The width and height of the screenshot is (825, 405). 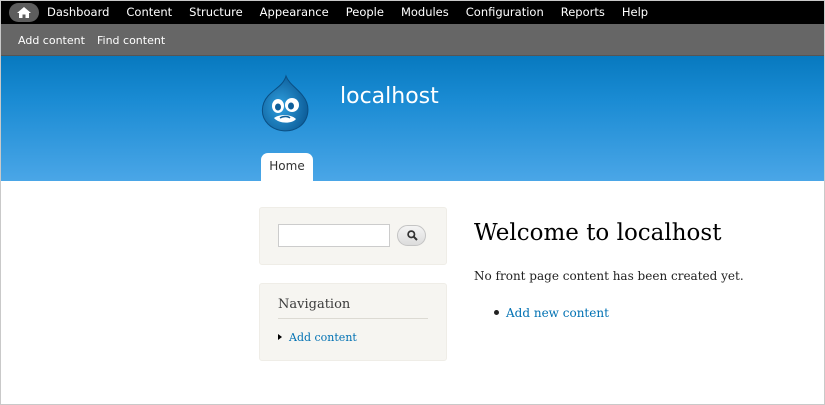 I want to click on nav-link-add-content: Add content, so click(x=317, y=337).